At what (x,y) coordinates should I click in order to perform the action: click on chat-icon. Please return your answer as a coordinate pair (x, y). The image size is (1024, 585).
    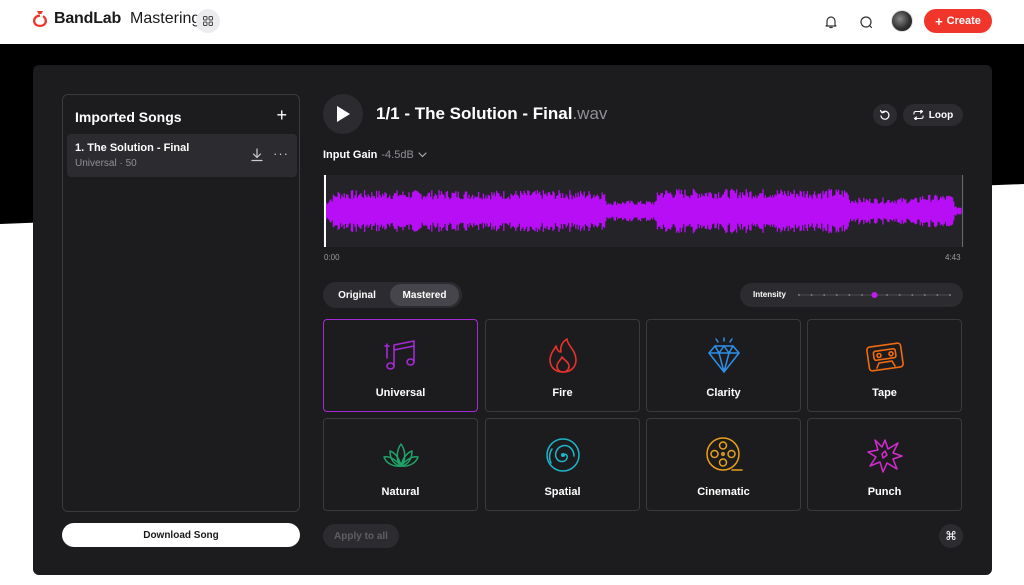
    Looking at the image, I should click on (866, 22).